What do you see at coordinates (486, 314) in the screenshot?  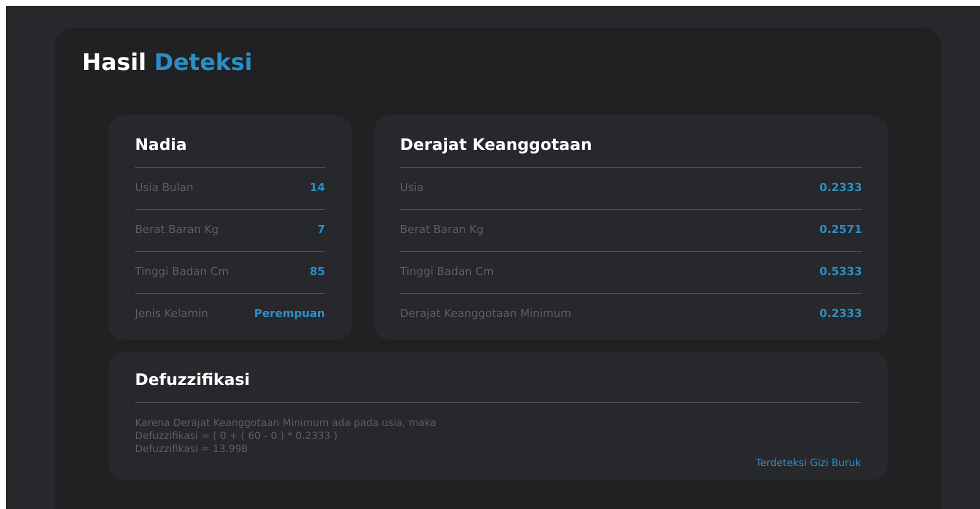 I see `row-label: Derajat Keanggotaan Minimum` at bounding box center [486, 314].